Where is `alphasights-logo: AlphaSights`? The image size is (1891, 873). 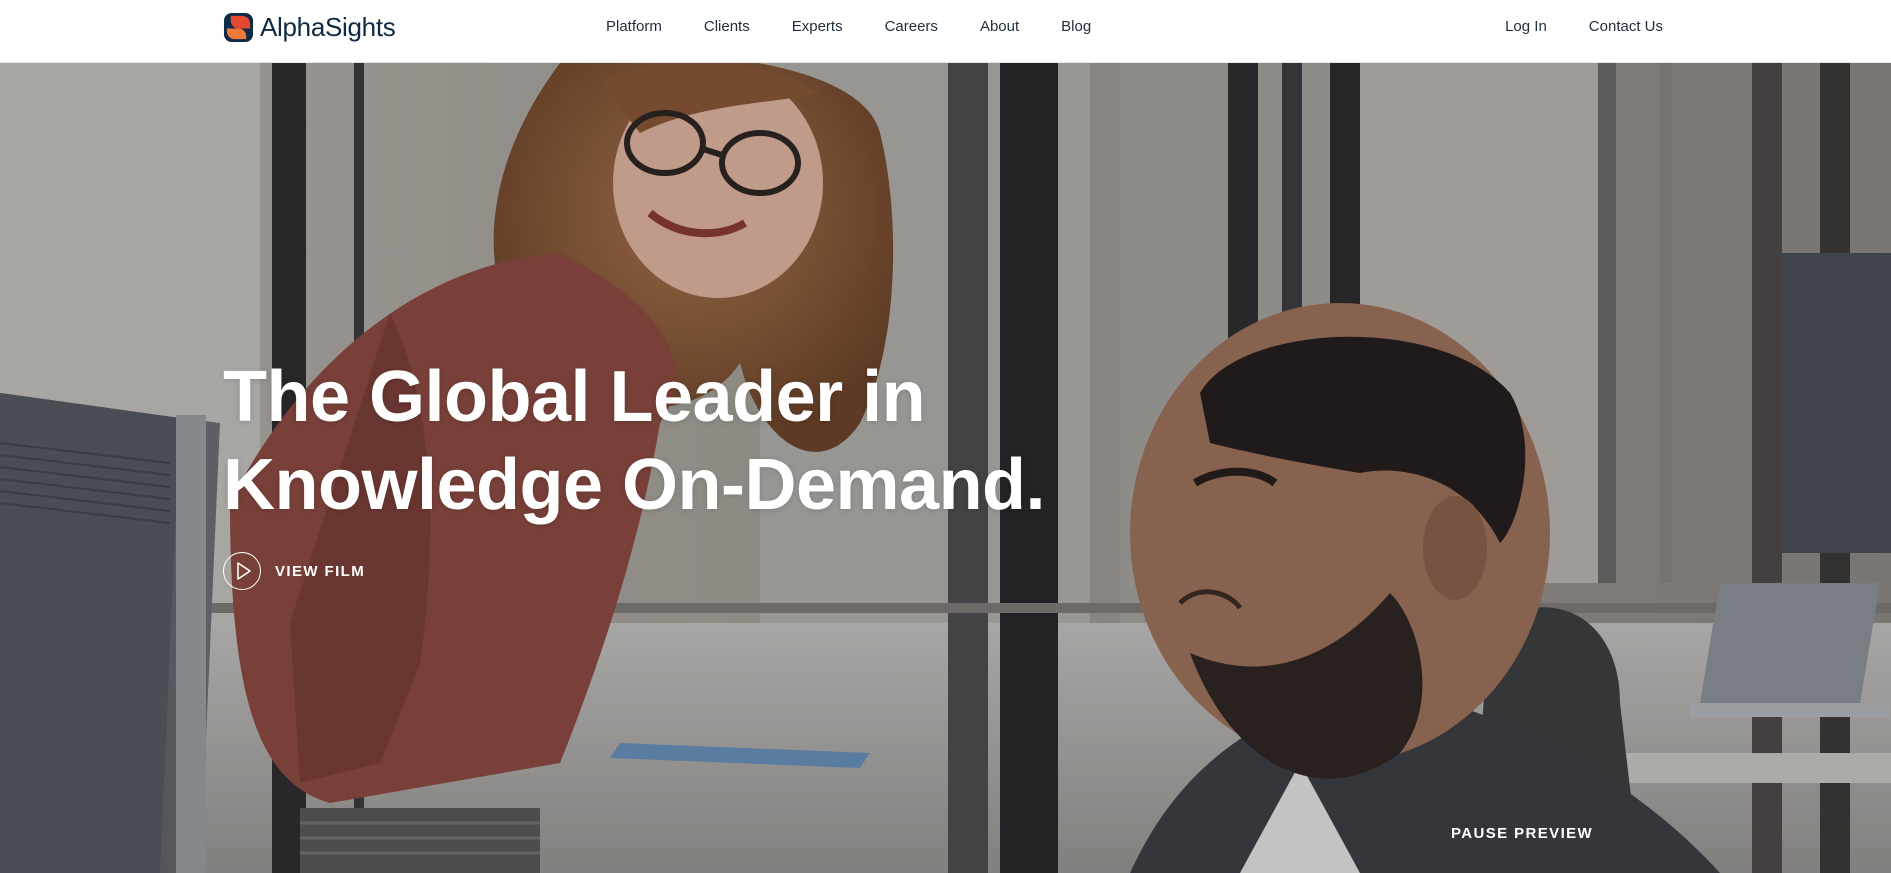 alphasights-logo: AlphaSights is located at coordinates (309, 27).